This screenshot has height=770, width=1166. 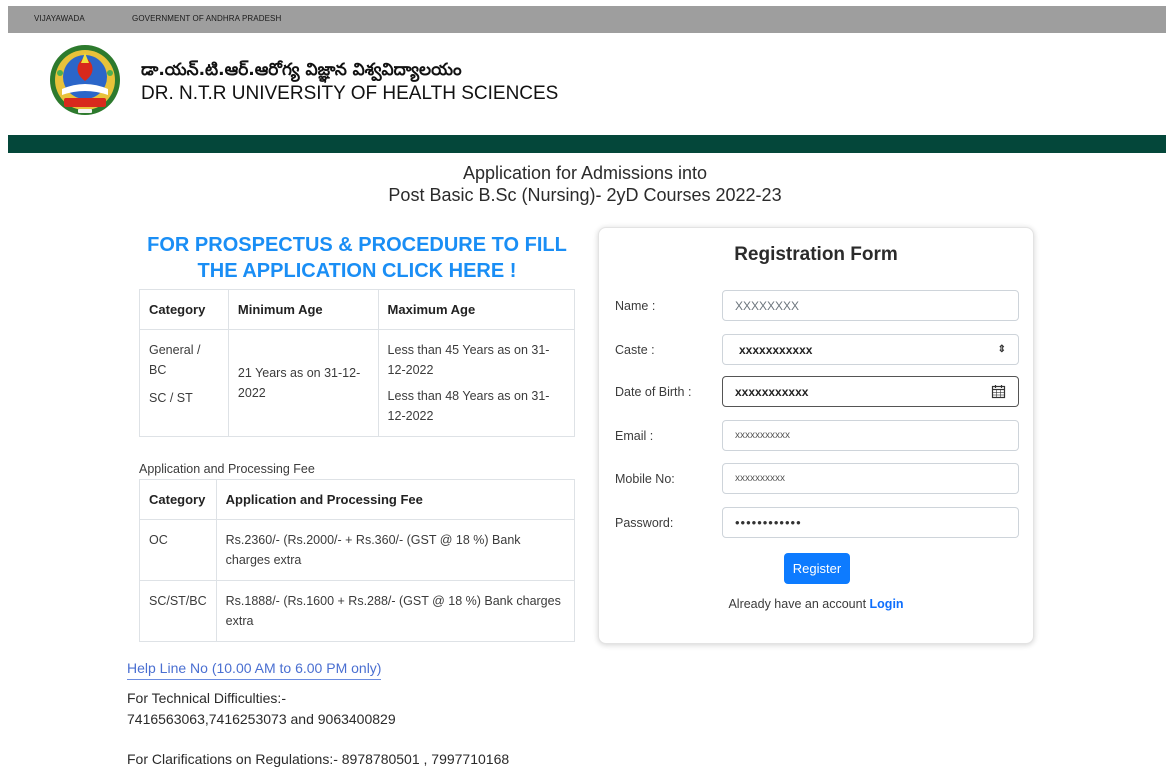 I want to click on header-band, so click(x=587, y=144).